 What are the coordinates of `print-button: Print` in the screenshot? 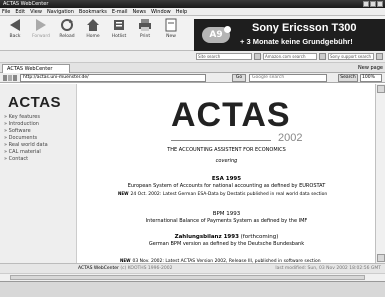 It's located at (145, 28).